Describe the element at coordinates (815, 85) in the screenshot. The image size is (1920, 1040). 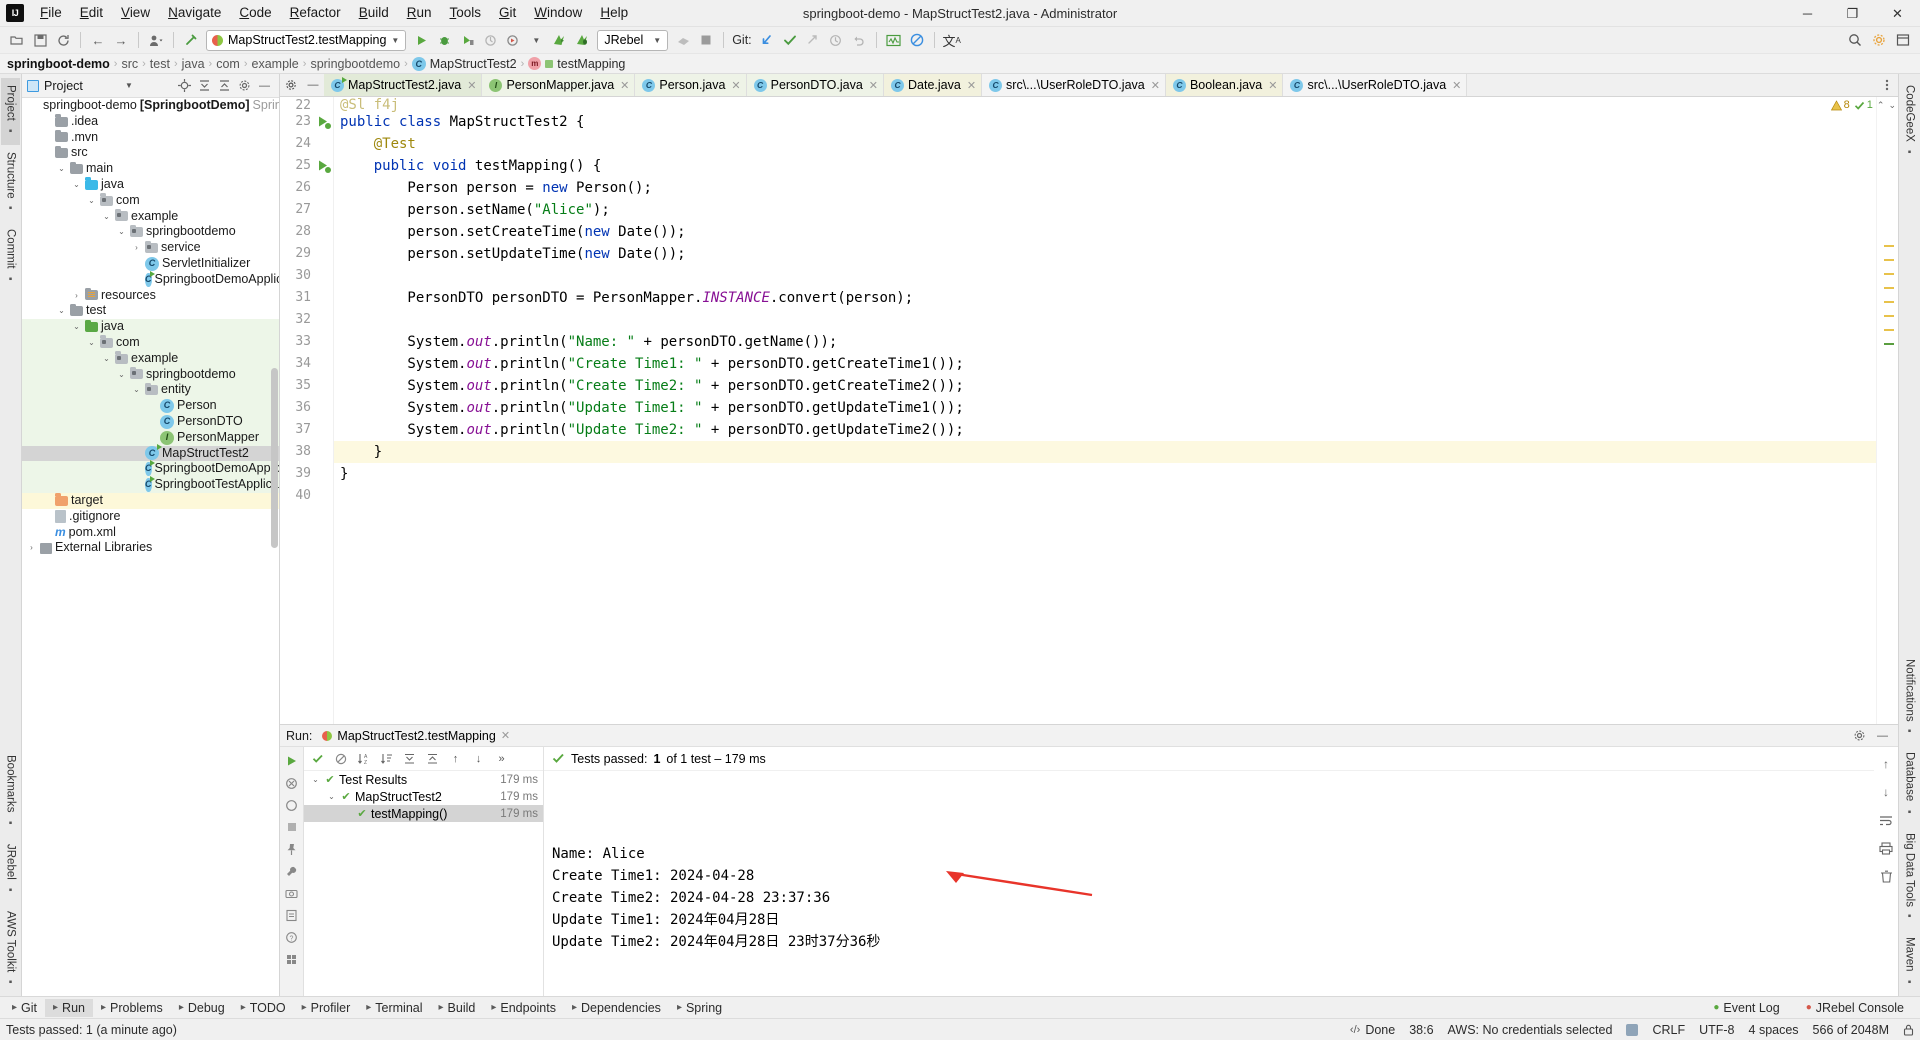
I see `editor-tab: C PersonDTO.java ✕` at that location.